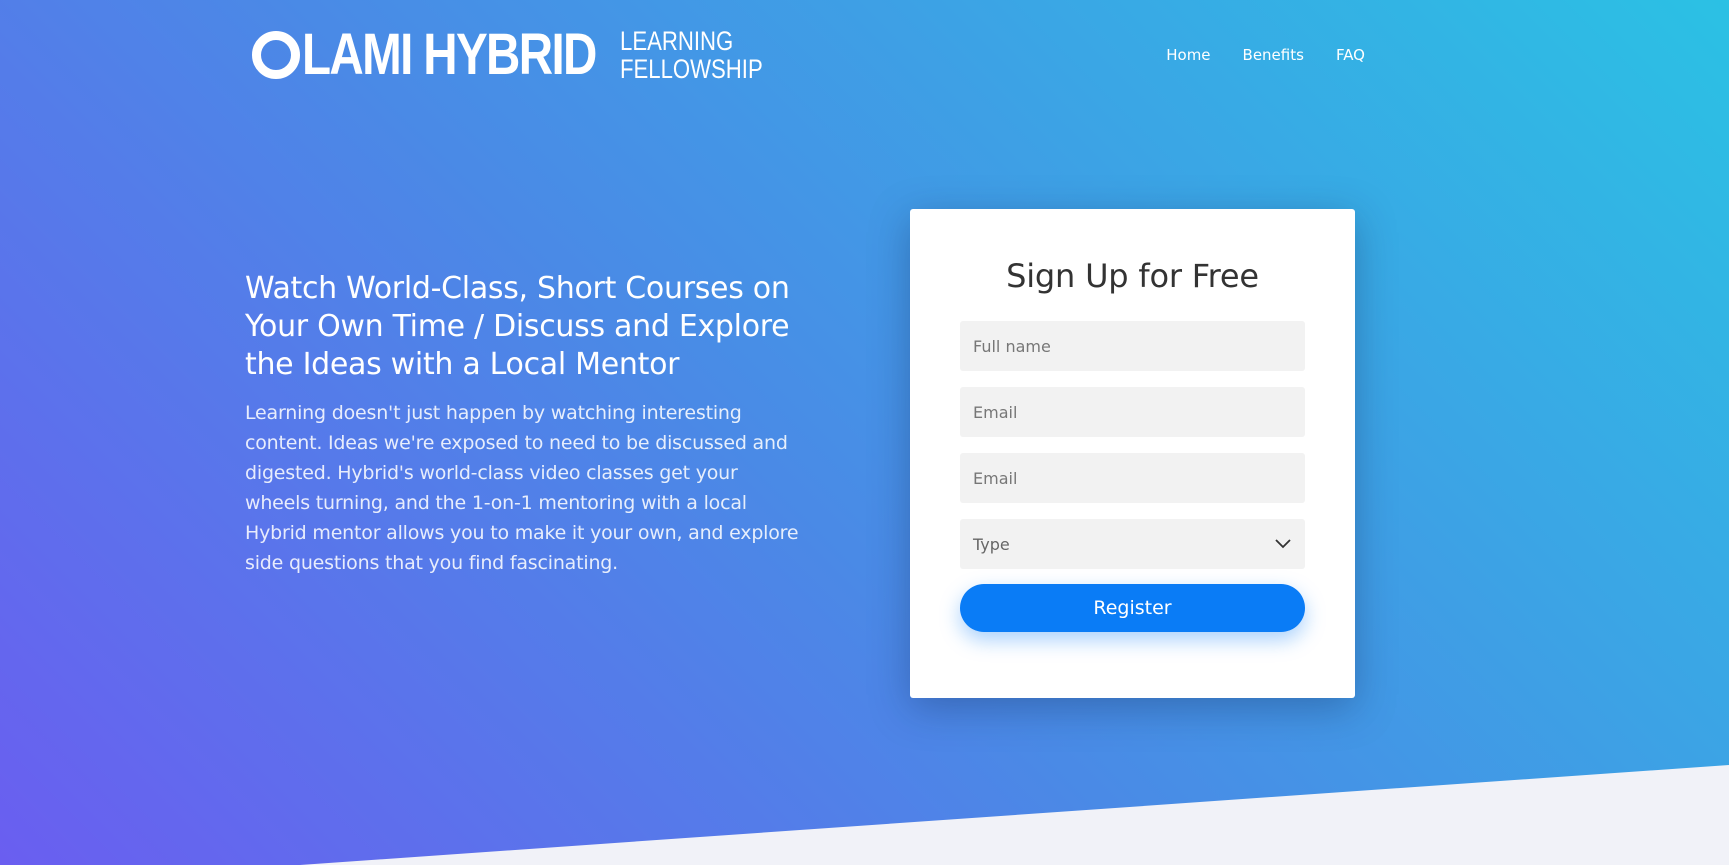 The width and height of the screenshot is (1729, 865). Describe the element at coordinates (1132, 276) in the screenshot. I see `signup-title: Sign Up for Free` at that location.